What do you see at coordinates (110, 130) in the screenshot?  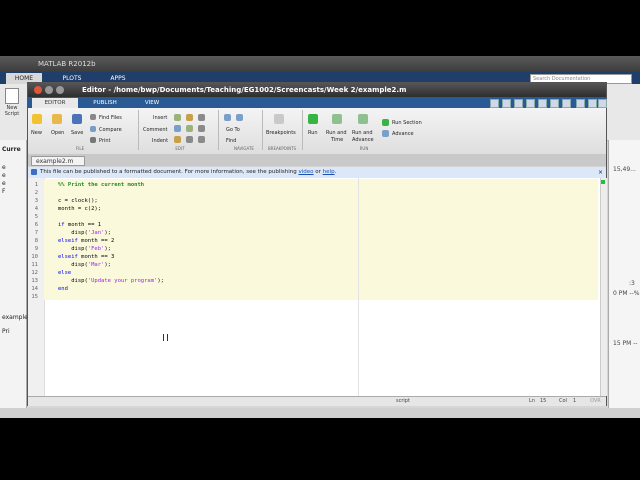 I see `compare-button: Compare` at bounding box center [110, 130].